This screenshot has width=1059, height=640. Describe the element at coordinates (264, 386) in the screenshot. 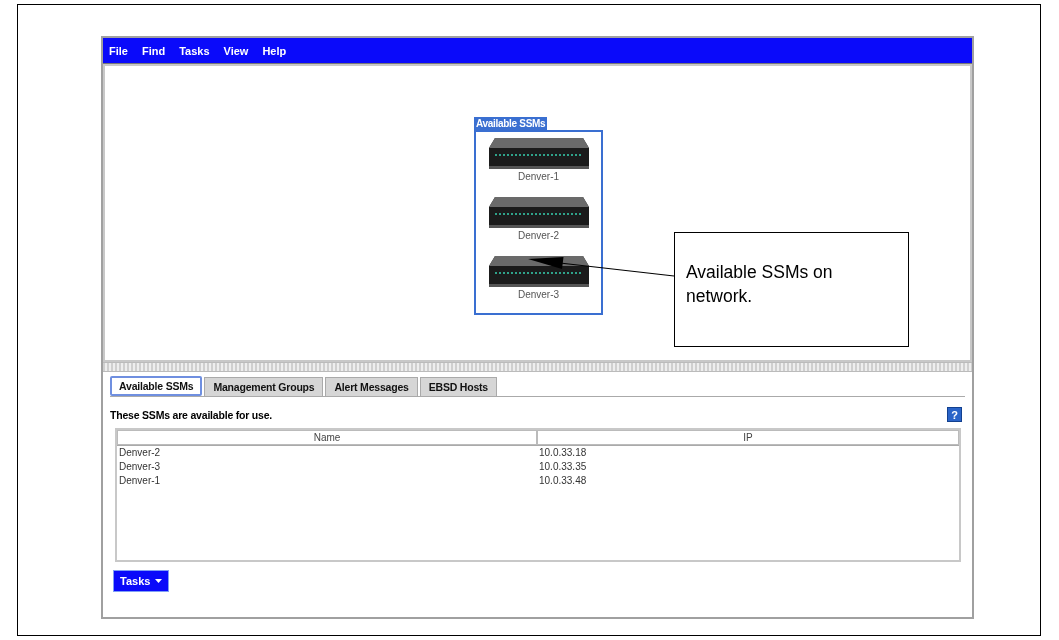

I see `tab: Management Groups` at that location.